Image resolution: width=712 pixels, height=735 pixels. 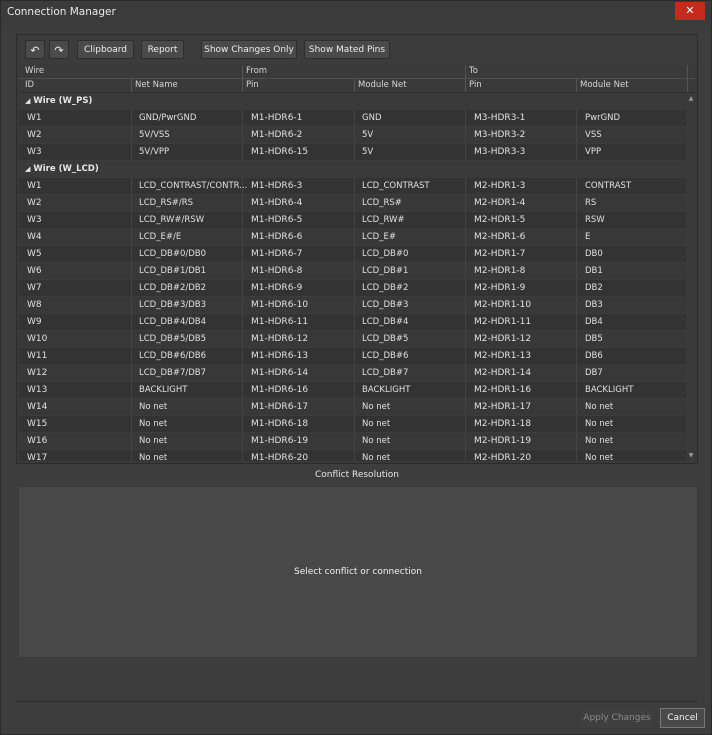 I want to click on clipboard-button: Clipboard, so click(x=105, y=49).